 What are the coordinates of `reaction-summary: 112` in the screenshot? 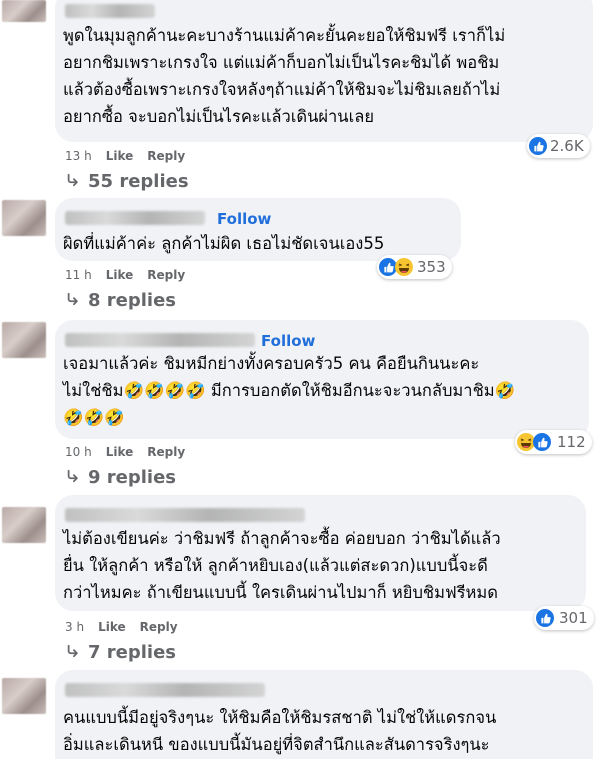 It's located at (553, 442).